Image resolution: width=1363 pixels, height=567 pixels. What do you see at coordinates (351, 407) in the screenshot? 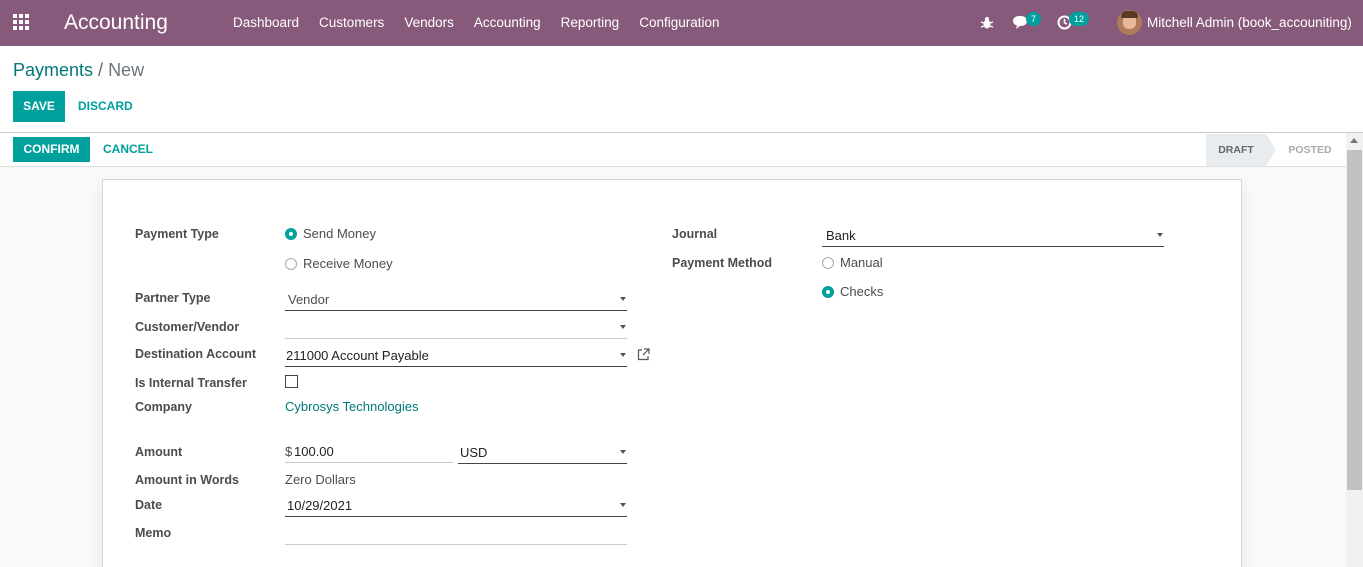
I see `company-link: Cybrosys Technologies` at bounding box center [351, 407].